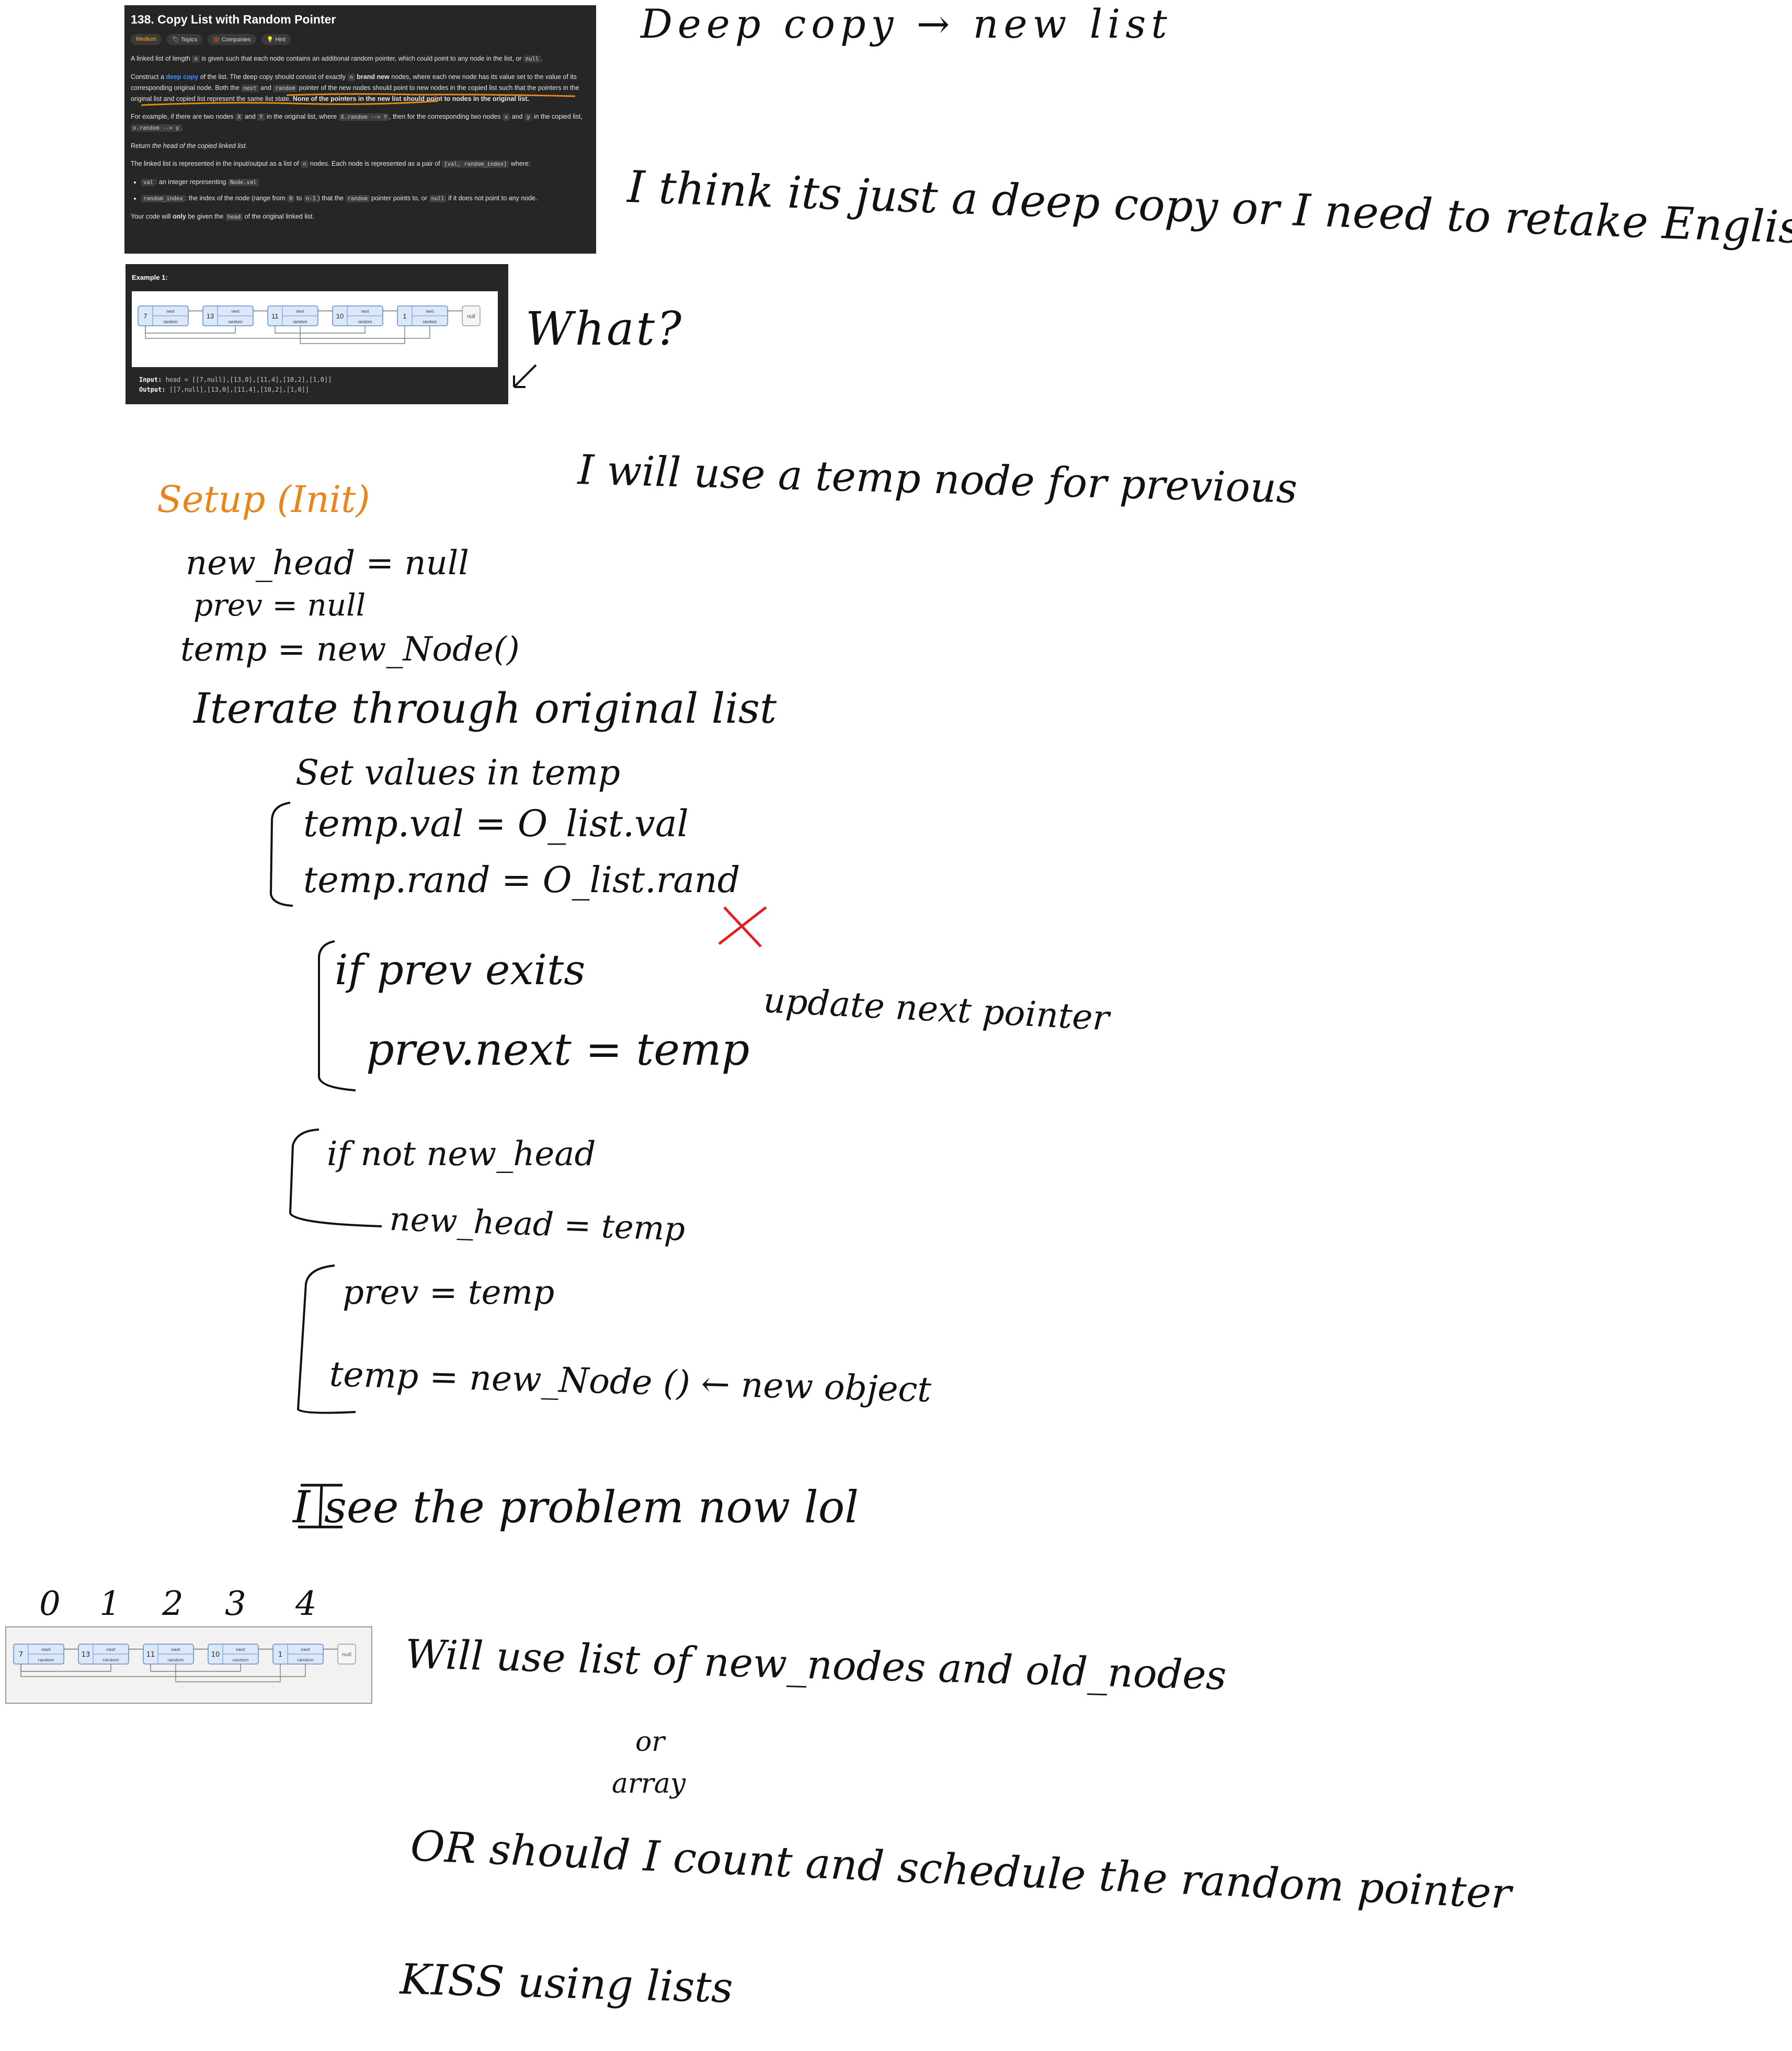 The height and width of the screenshot is (2051, 1792). What do you see at coordinates (271, 40) in the screenshot?
I see `lightbulb-icon: 💡` at bounding box center [271, 40].